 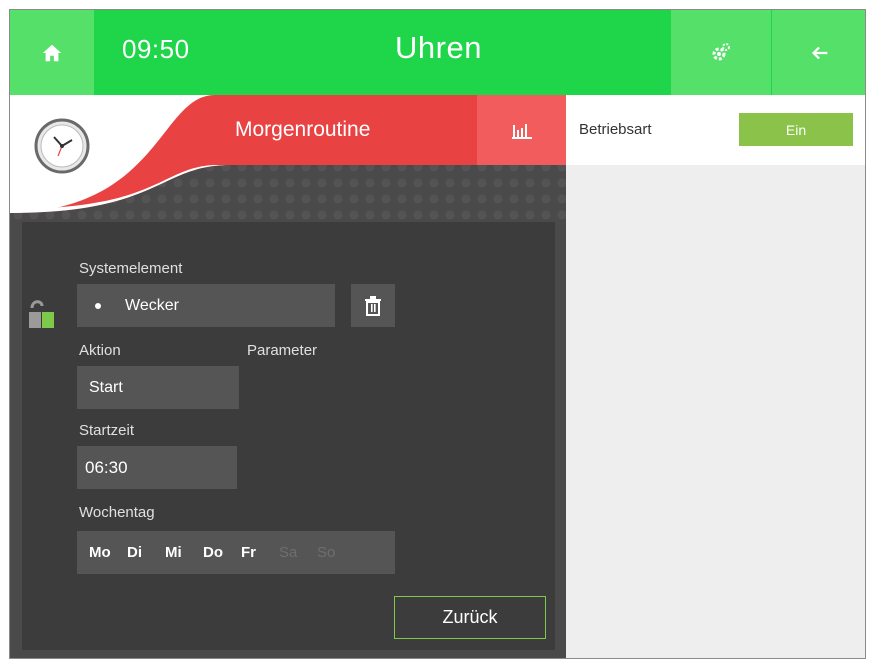 What do you see at coordinates (336, 552) in the screenshot?
I see `weekday-so: So` at bounding box center [336, 552].